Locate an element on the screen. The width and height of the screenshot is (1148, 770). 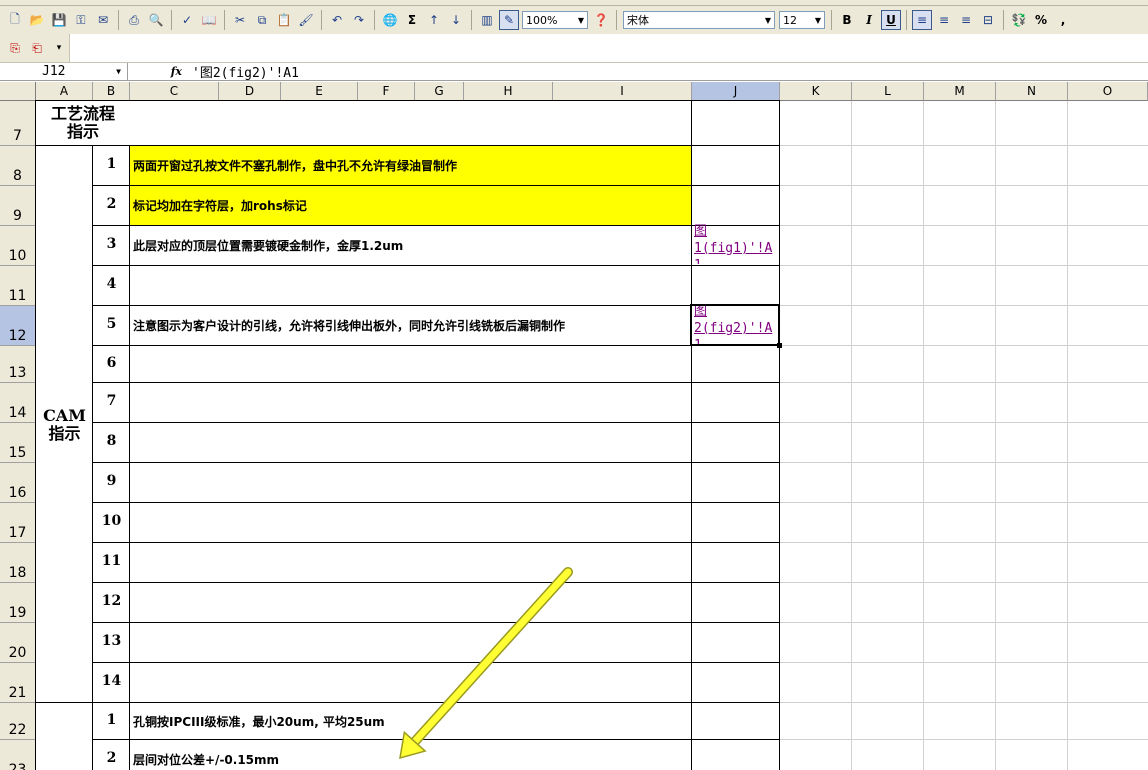
row-header-9: 9 is located at coordinates (18, 206).